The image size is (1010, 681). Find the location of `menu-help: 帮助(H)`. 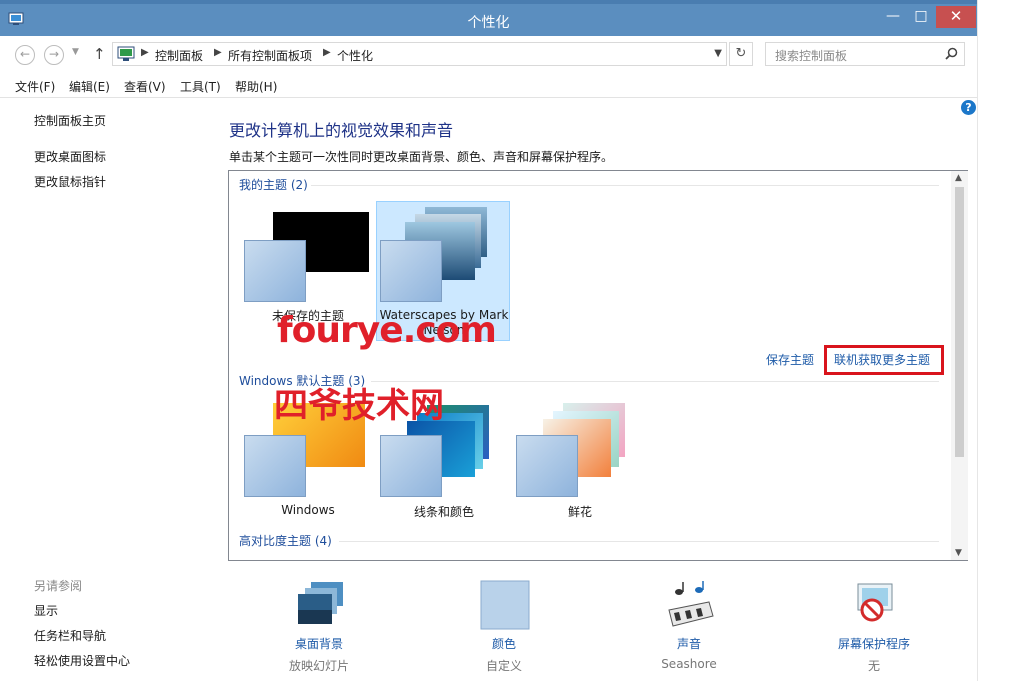

menu-help: 帮助(H) is located at coordinates (256, 86).